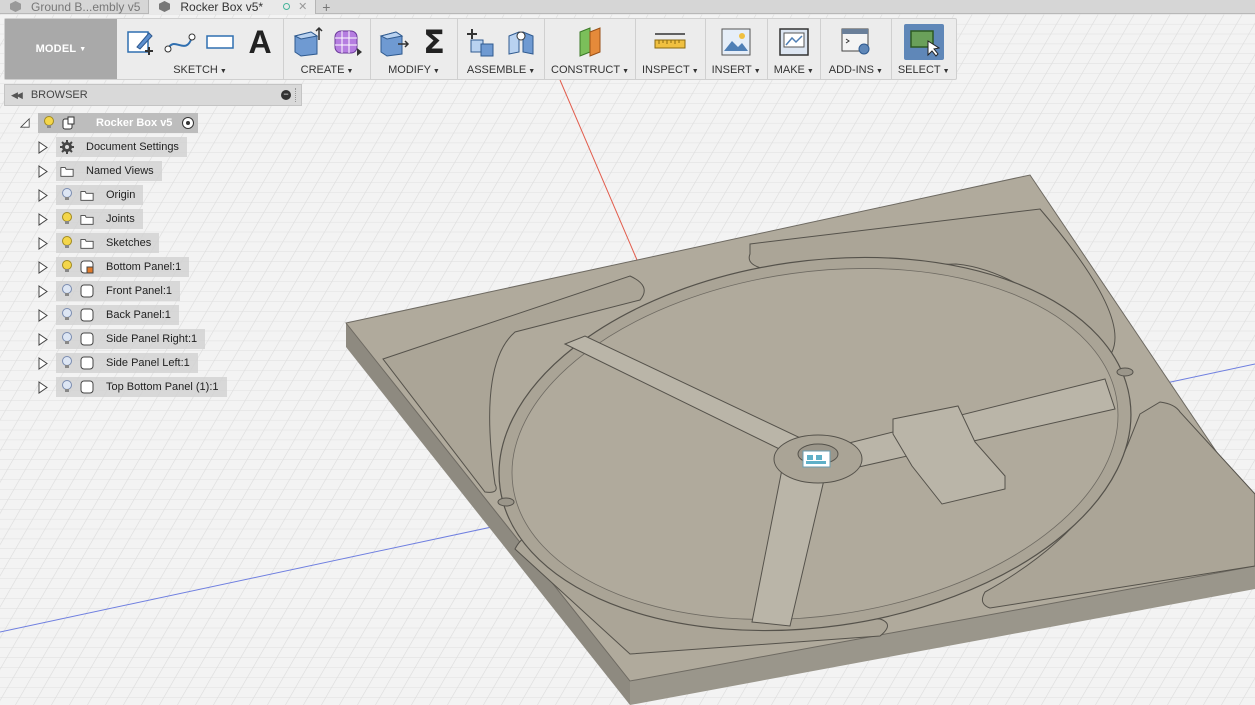 The width and height of the screenshot is (1255, 705). Describe the element at coordinates (481, 42) in the screenshot. I see `new-component-icon` at that location.